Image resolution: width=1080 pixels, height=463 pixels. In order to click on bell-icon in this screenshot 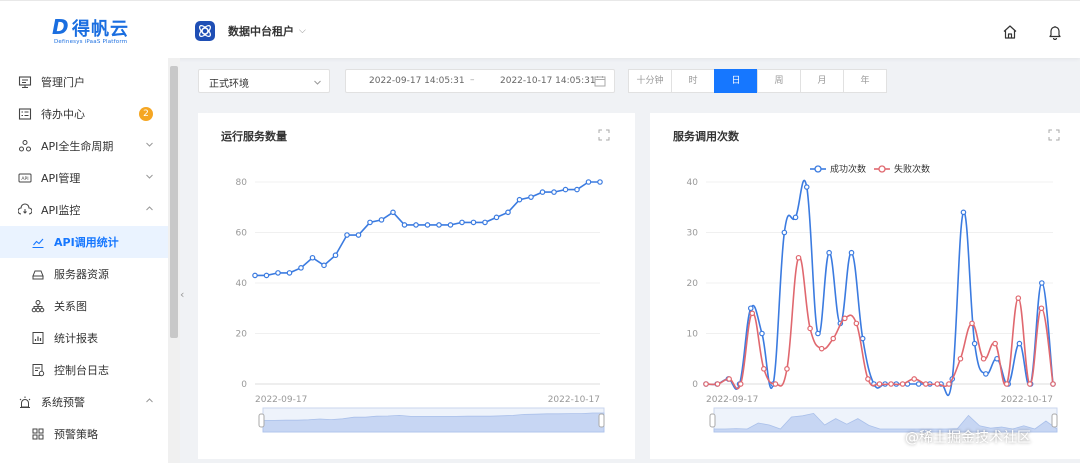, I will do `click(1055, 32)`.